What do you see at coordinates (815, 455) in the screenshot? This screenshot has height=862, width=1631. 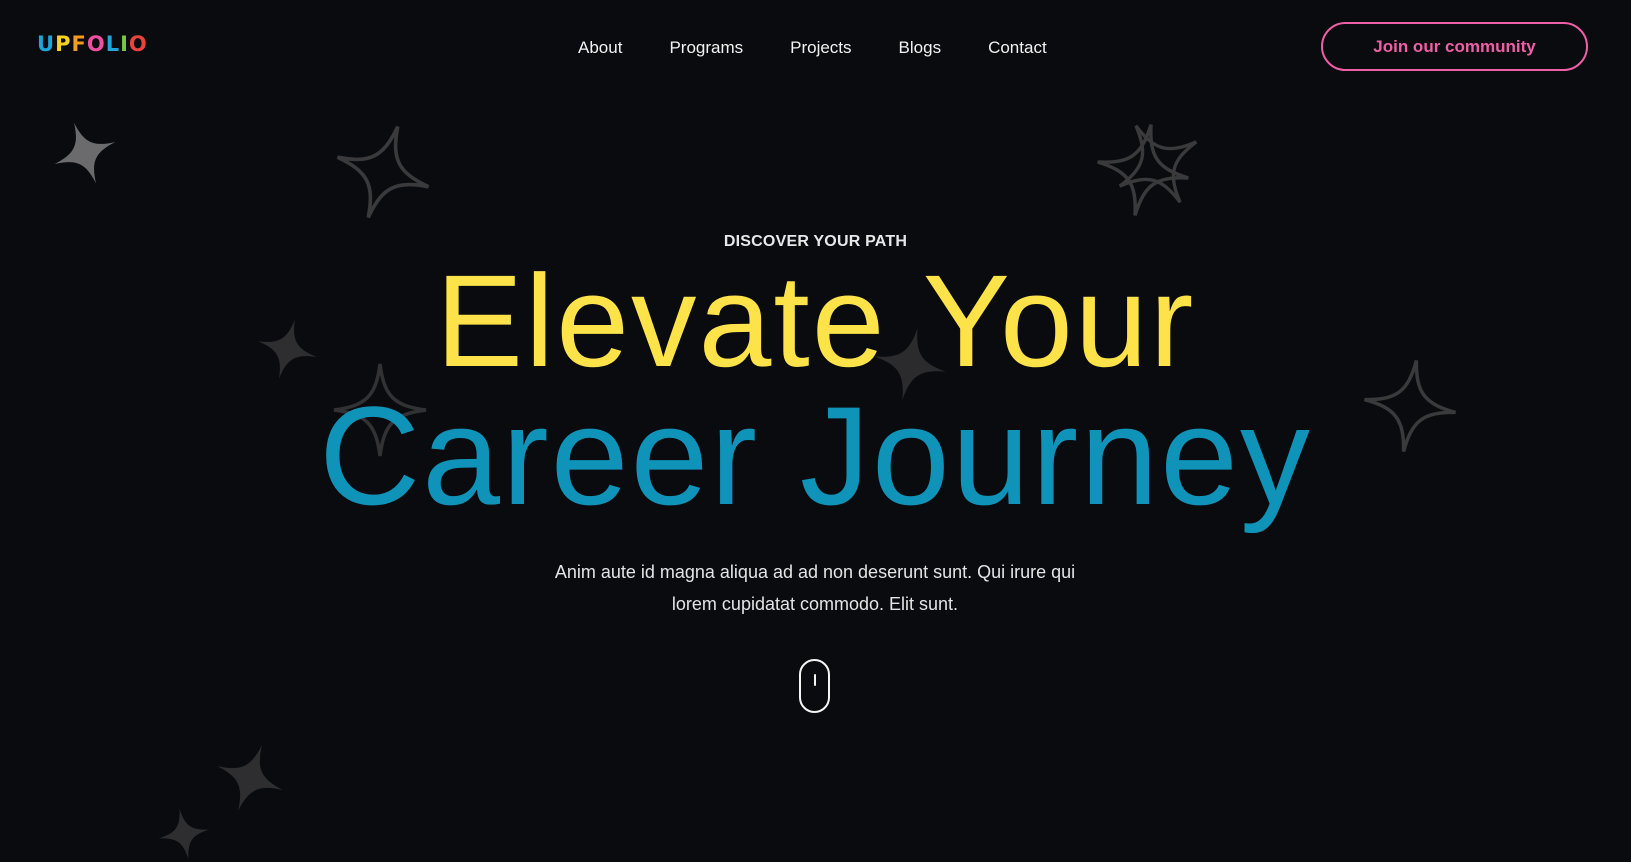 I see `hero-title-line-2: Career Journey` at bounding box center [815, 455].